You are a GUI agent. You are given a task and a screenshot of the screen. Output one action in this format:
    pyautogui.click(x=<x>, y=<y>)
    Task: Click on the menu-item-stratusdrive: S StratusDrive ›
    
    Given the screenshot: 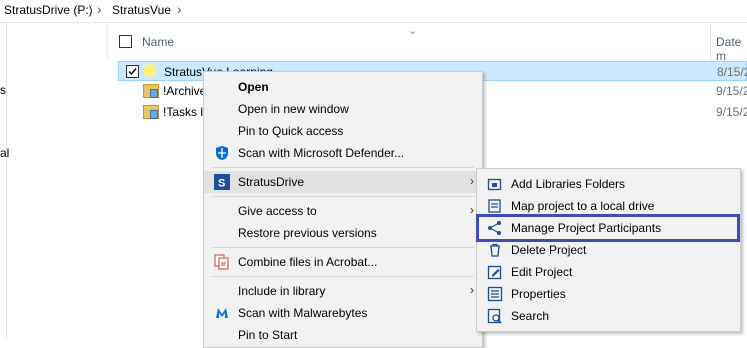 What is the action you would take?
    pyautogui.click(x=343, y=182)
    